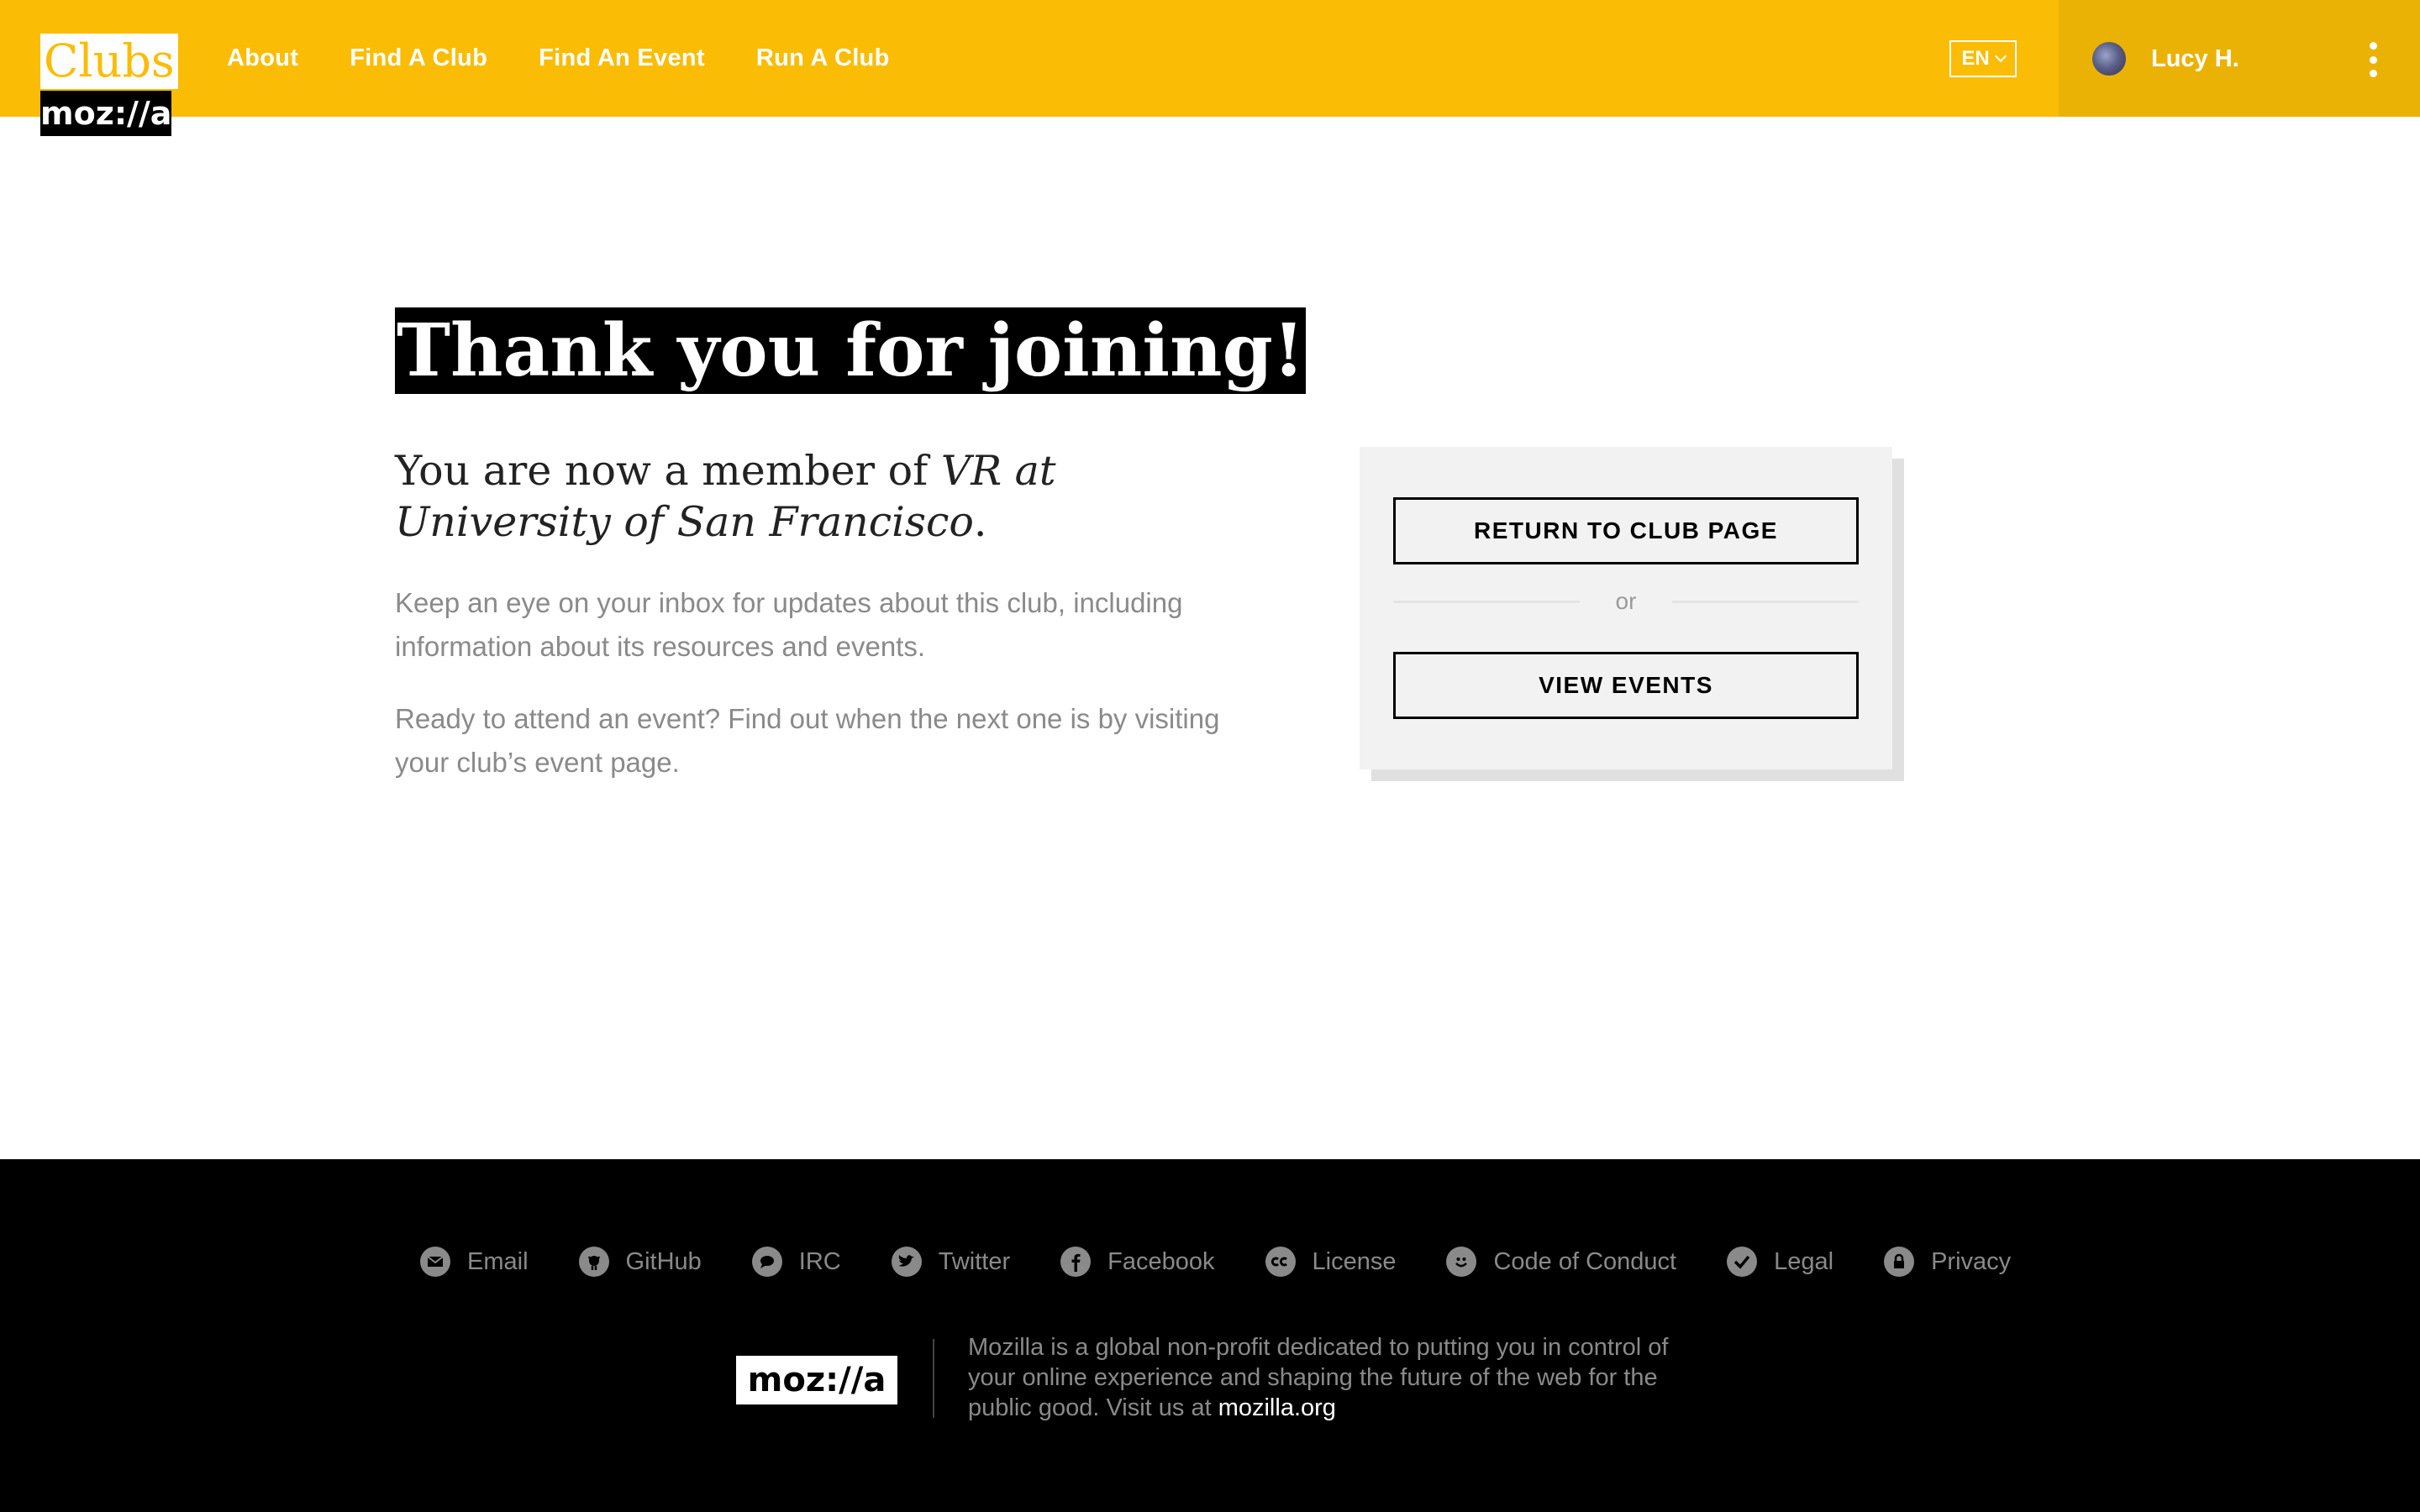 This screenshot has height=1512, width=2420. What do you see at coordinates (668, 471) in the screenshot?
I see `membership-prefix: You are now a member of` at bounding box center [668, 471].